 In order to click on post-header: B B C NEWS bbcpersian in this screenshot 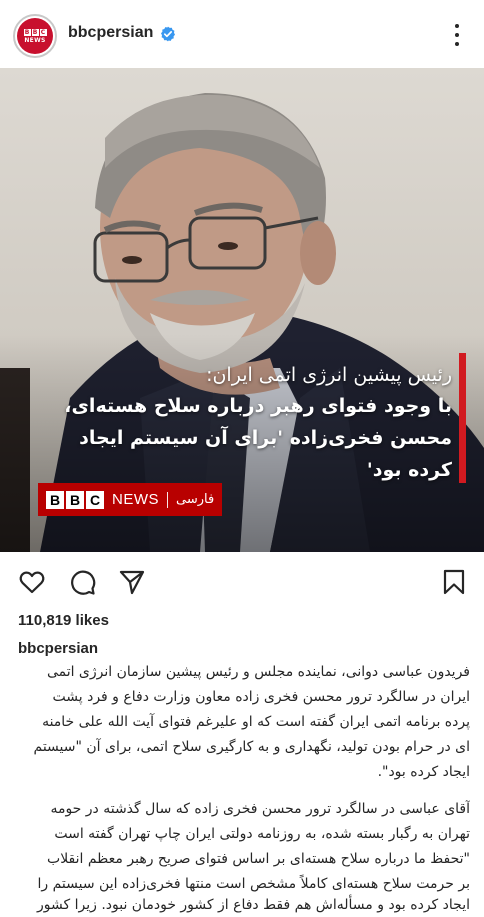, I will do `click(242, 34)`.